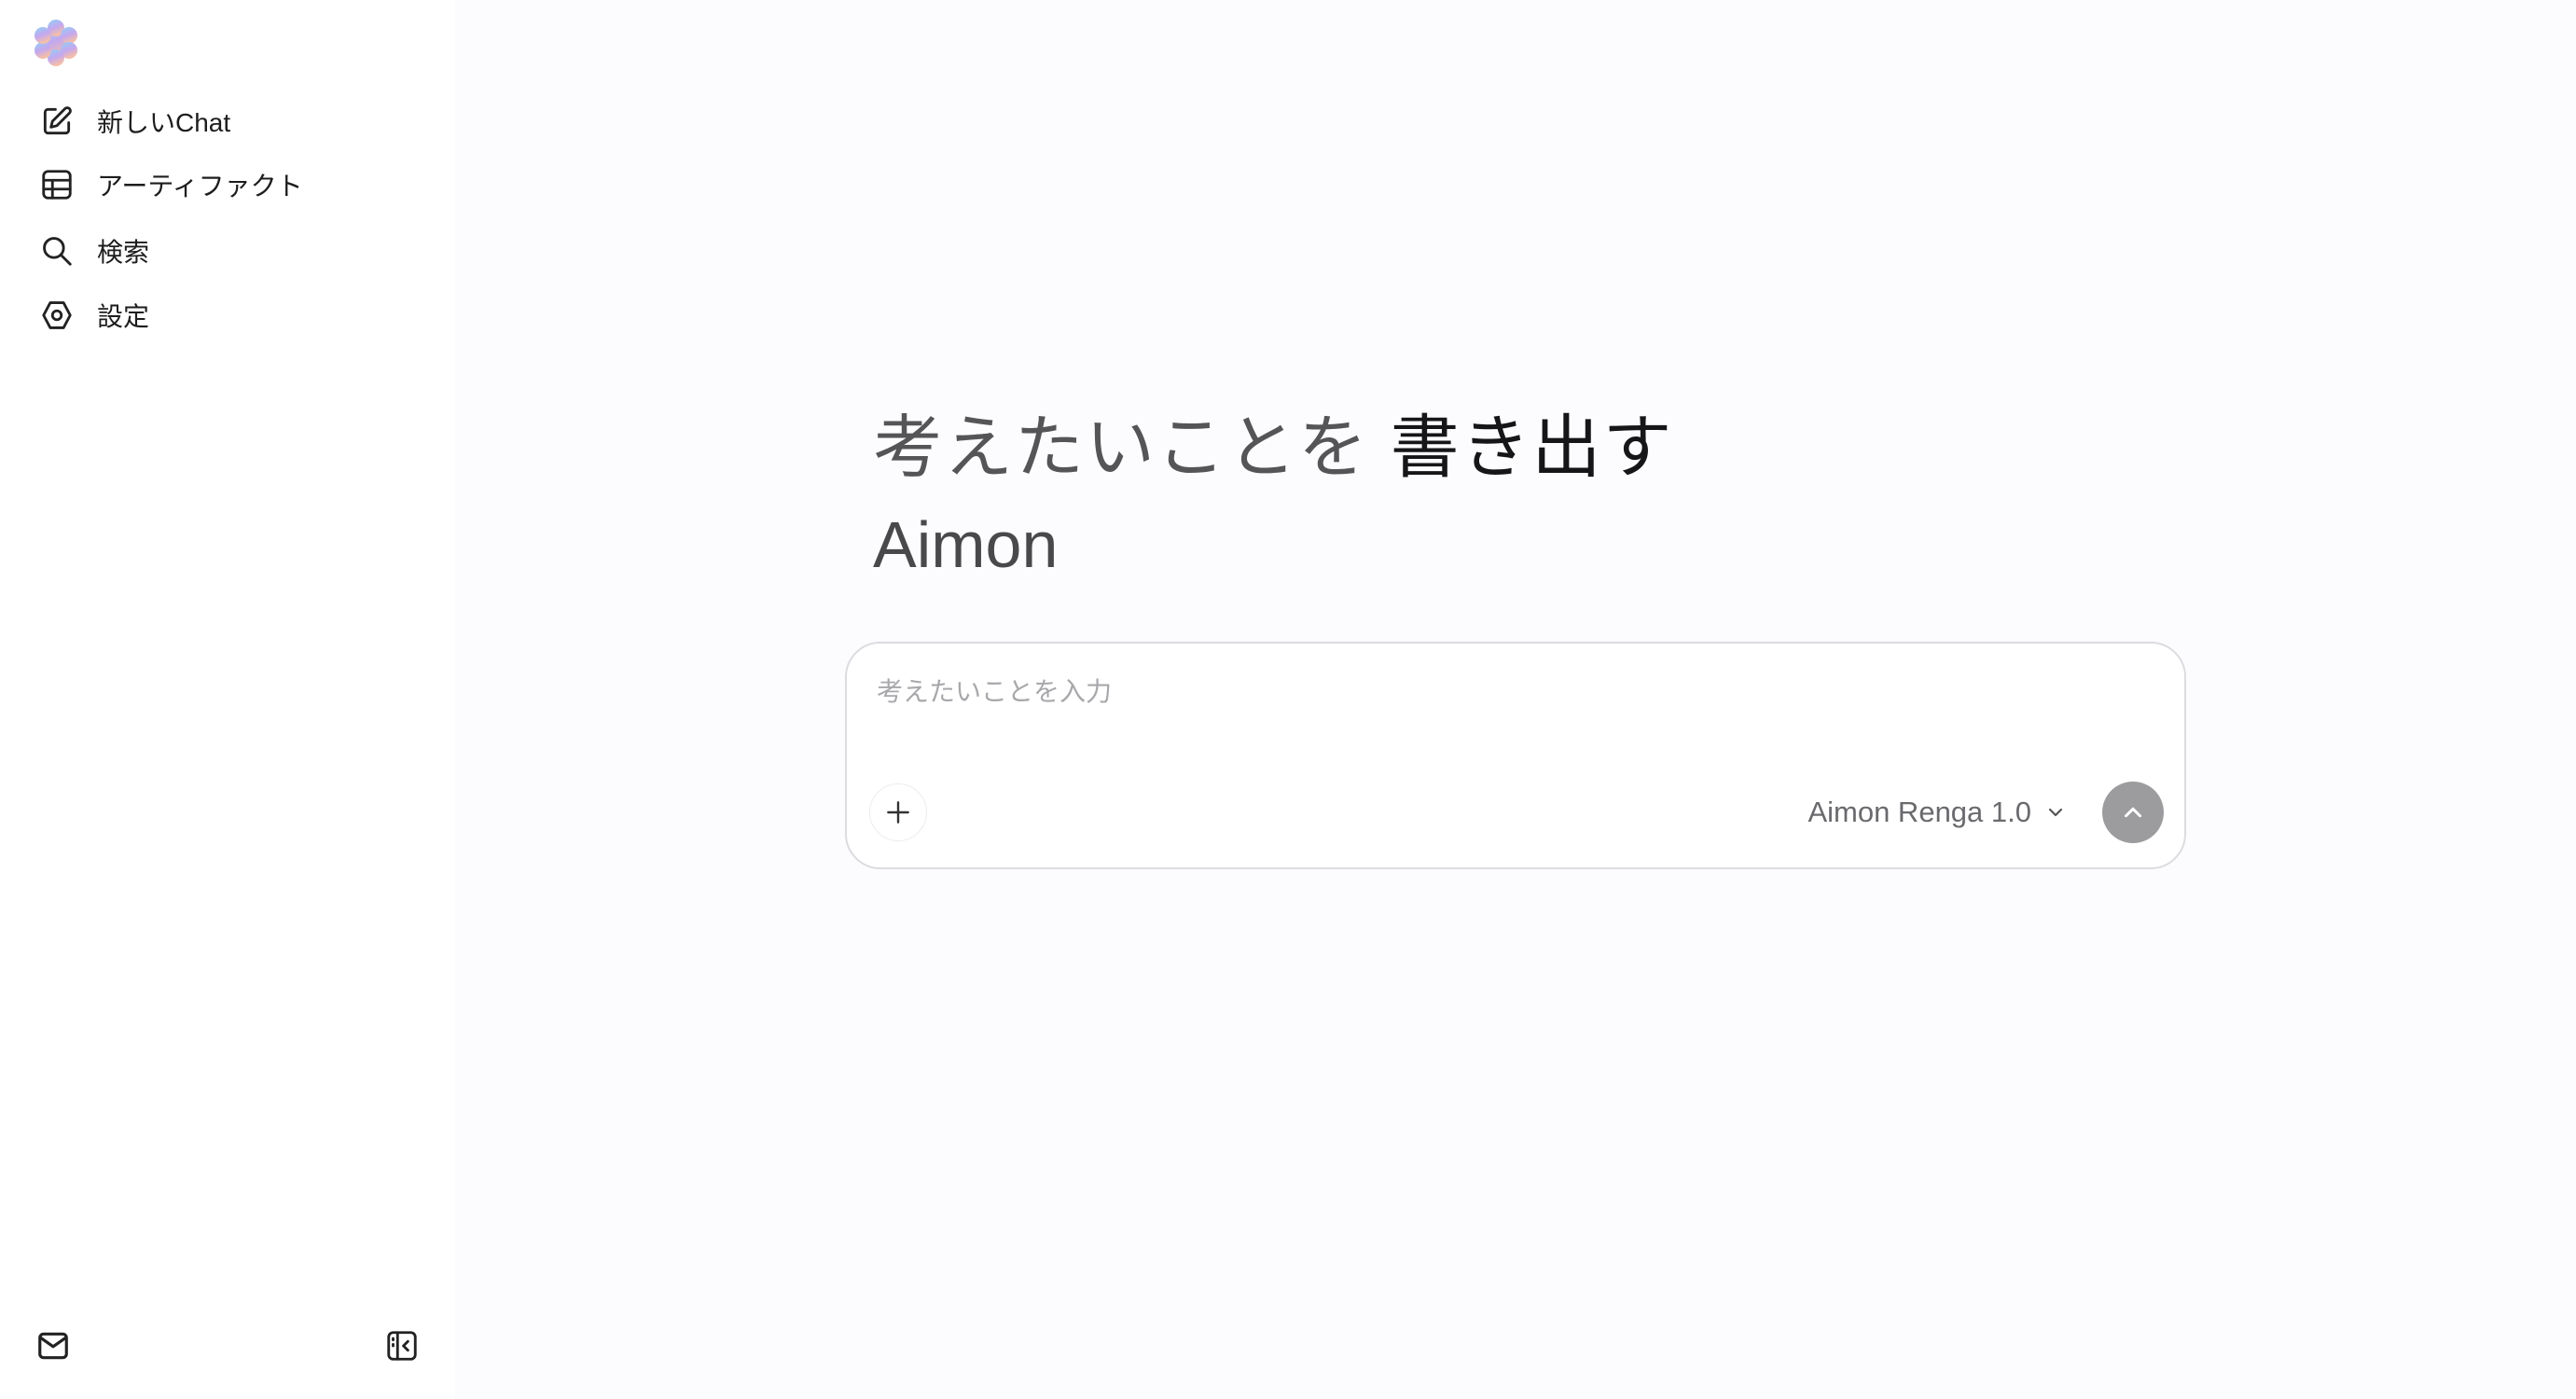 This screenshot has height=1399, width=2576. Describe the element at coordinates (1919, 812) in the screenshot. I see `model-label: Aimon Renga 1.0` at that location.